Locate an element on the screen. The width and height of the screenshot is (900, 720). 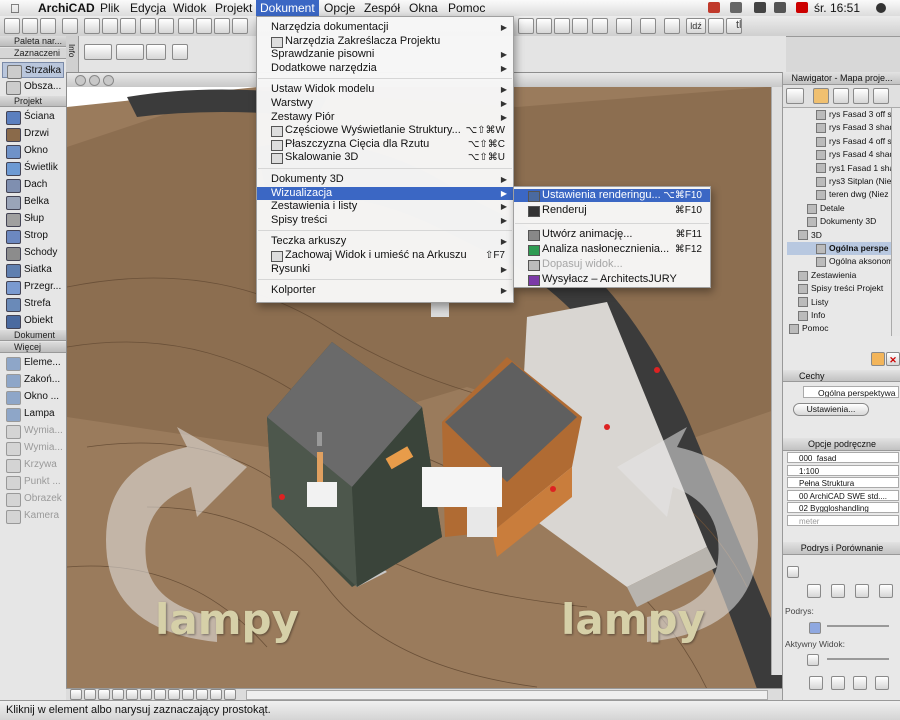
palette-tool-belka: Belka is located at coordinates (33, 202).